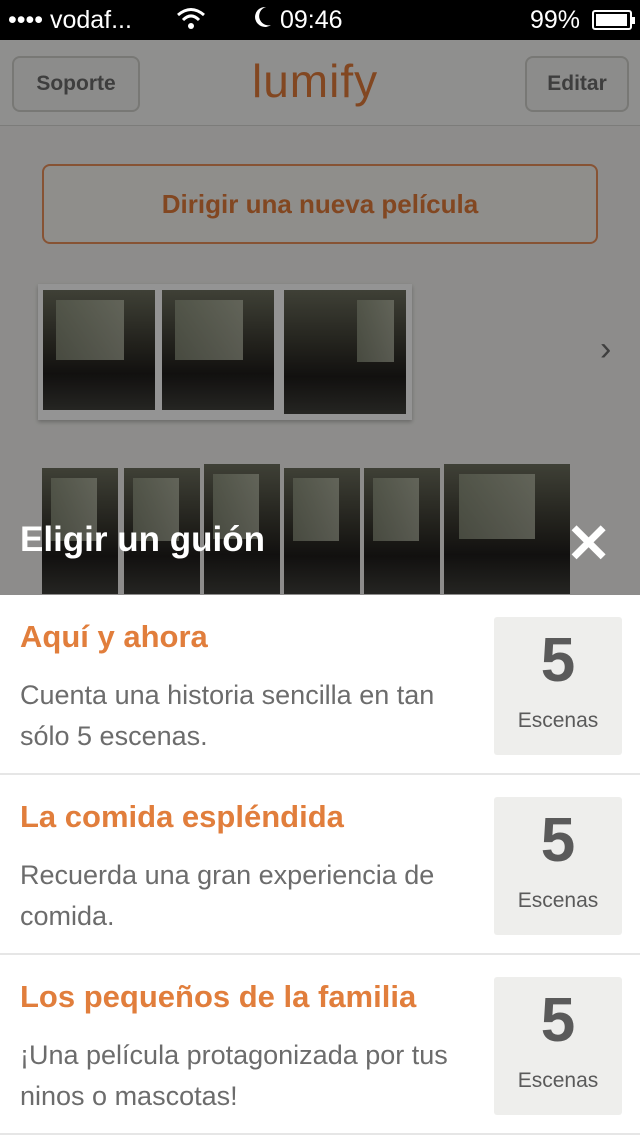  What do you see at coordinates (263, 20) in the screenshot?
I see `moon-icon` at bounding box center [263, 20].